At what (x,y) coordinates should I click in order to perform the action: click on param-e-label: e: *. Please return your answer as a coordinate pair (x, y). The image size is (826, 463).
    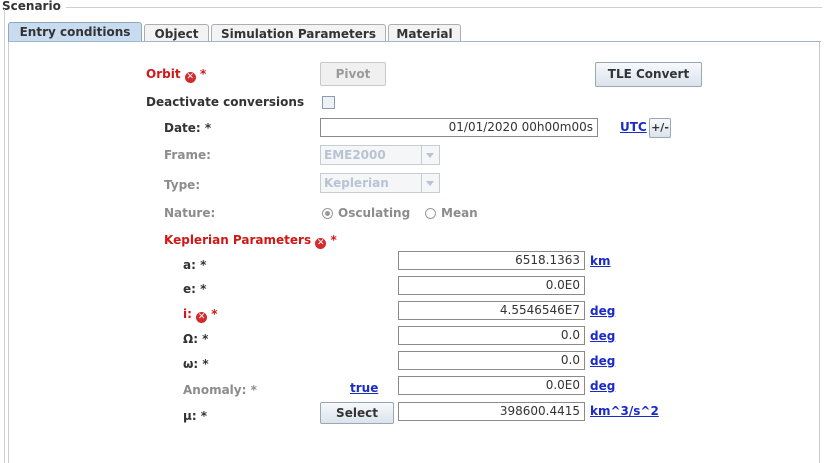
    Looking at the image, I should click on (195, 289).